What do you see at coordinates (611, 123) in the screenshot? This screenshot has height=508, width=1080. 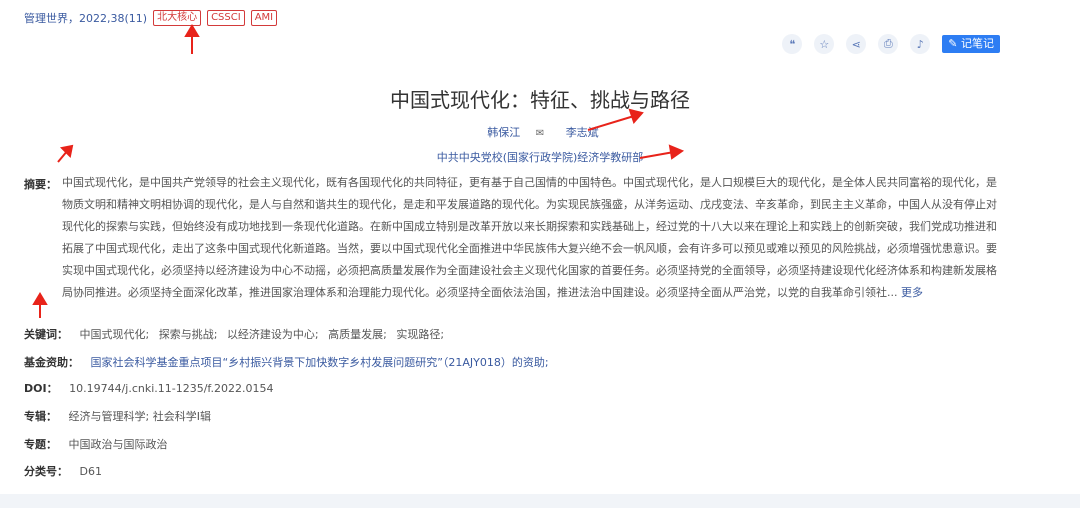 I see `arrow-authors` at bounding box center [611, 123].